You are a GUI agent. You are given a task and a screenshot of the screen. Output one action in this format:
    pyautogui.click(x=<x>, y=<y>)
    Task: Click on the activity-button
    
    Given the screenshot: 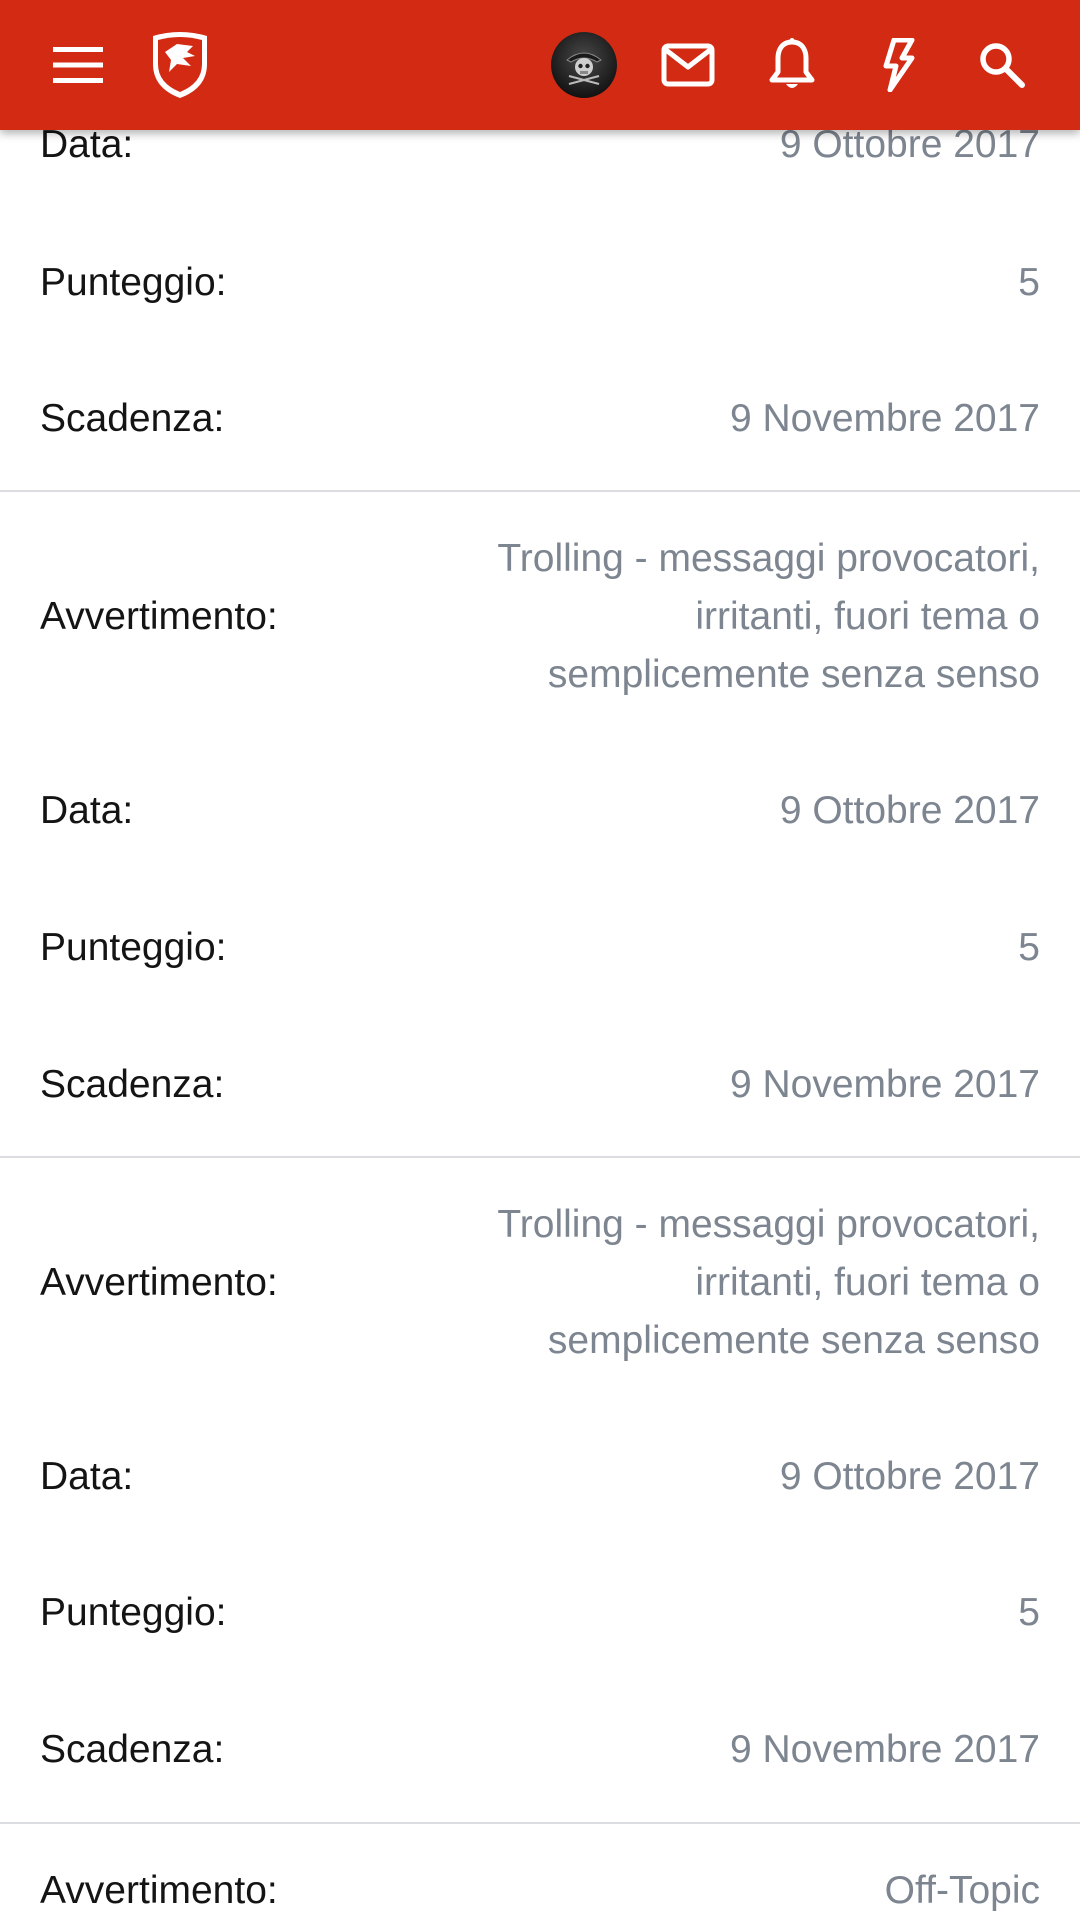 What is the action you would take?
    pyautogui.click(x=898, y=65)
    